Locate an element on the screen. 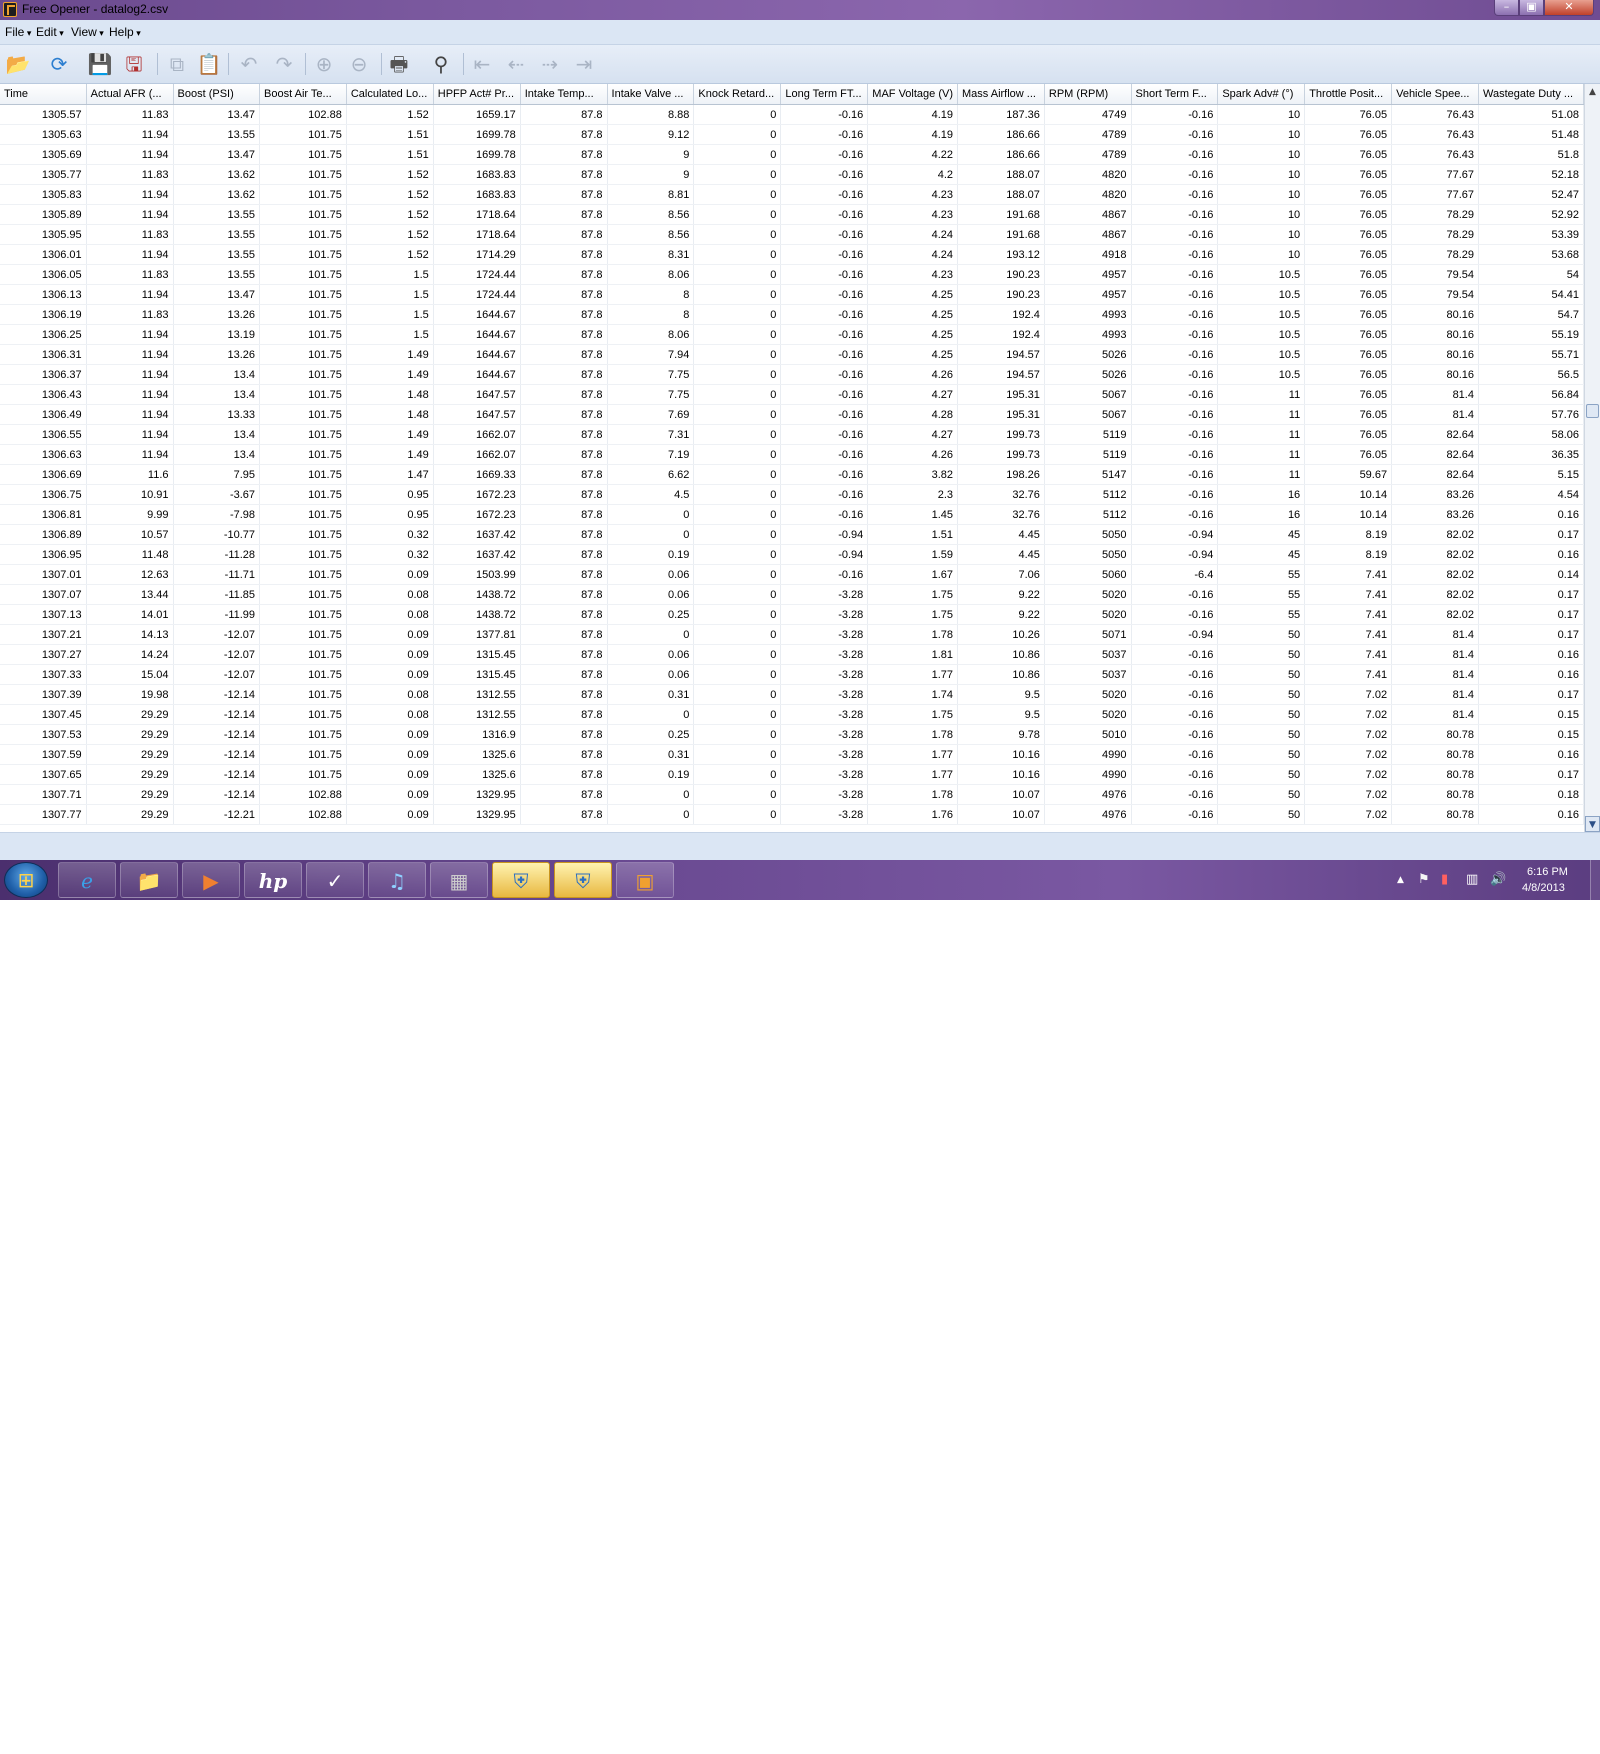 Image resolution: width=1600 pixels, height=1754 pixels. table-cell: 16 is located at coordinates (1261, 494).